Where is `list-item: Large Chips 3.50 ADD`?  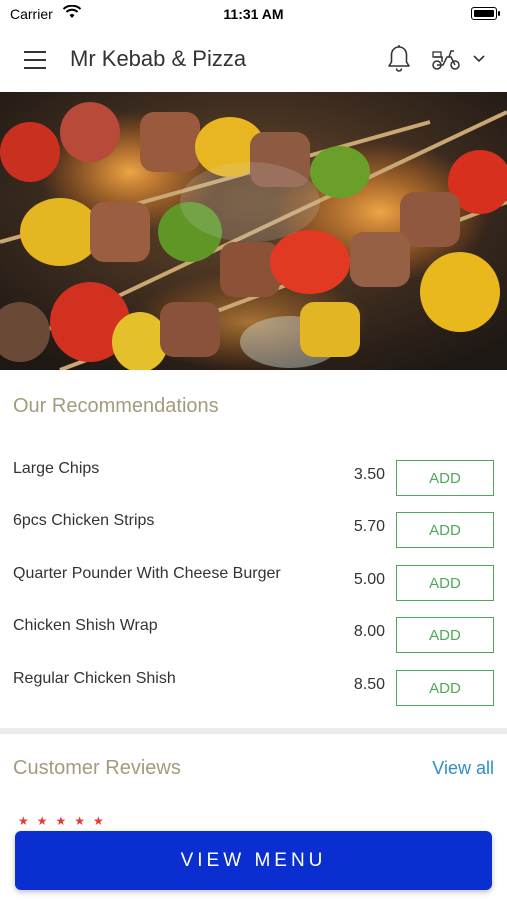 list-item: Large Chips 3.50 ADD is located at coordinates (253, 486).